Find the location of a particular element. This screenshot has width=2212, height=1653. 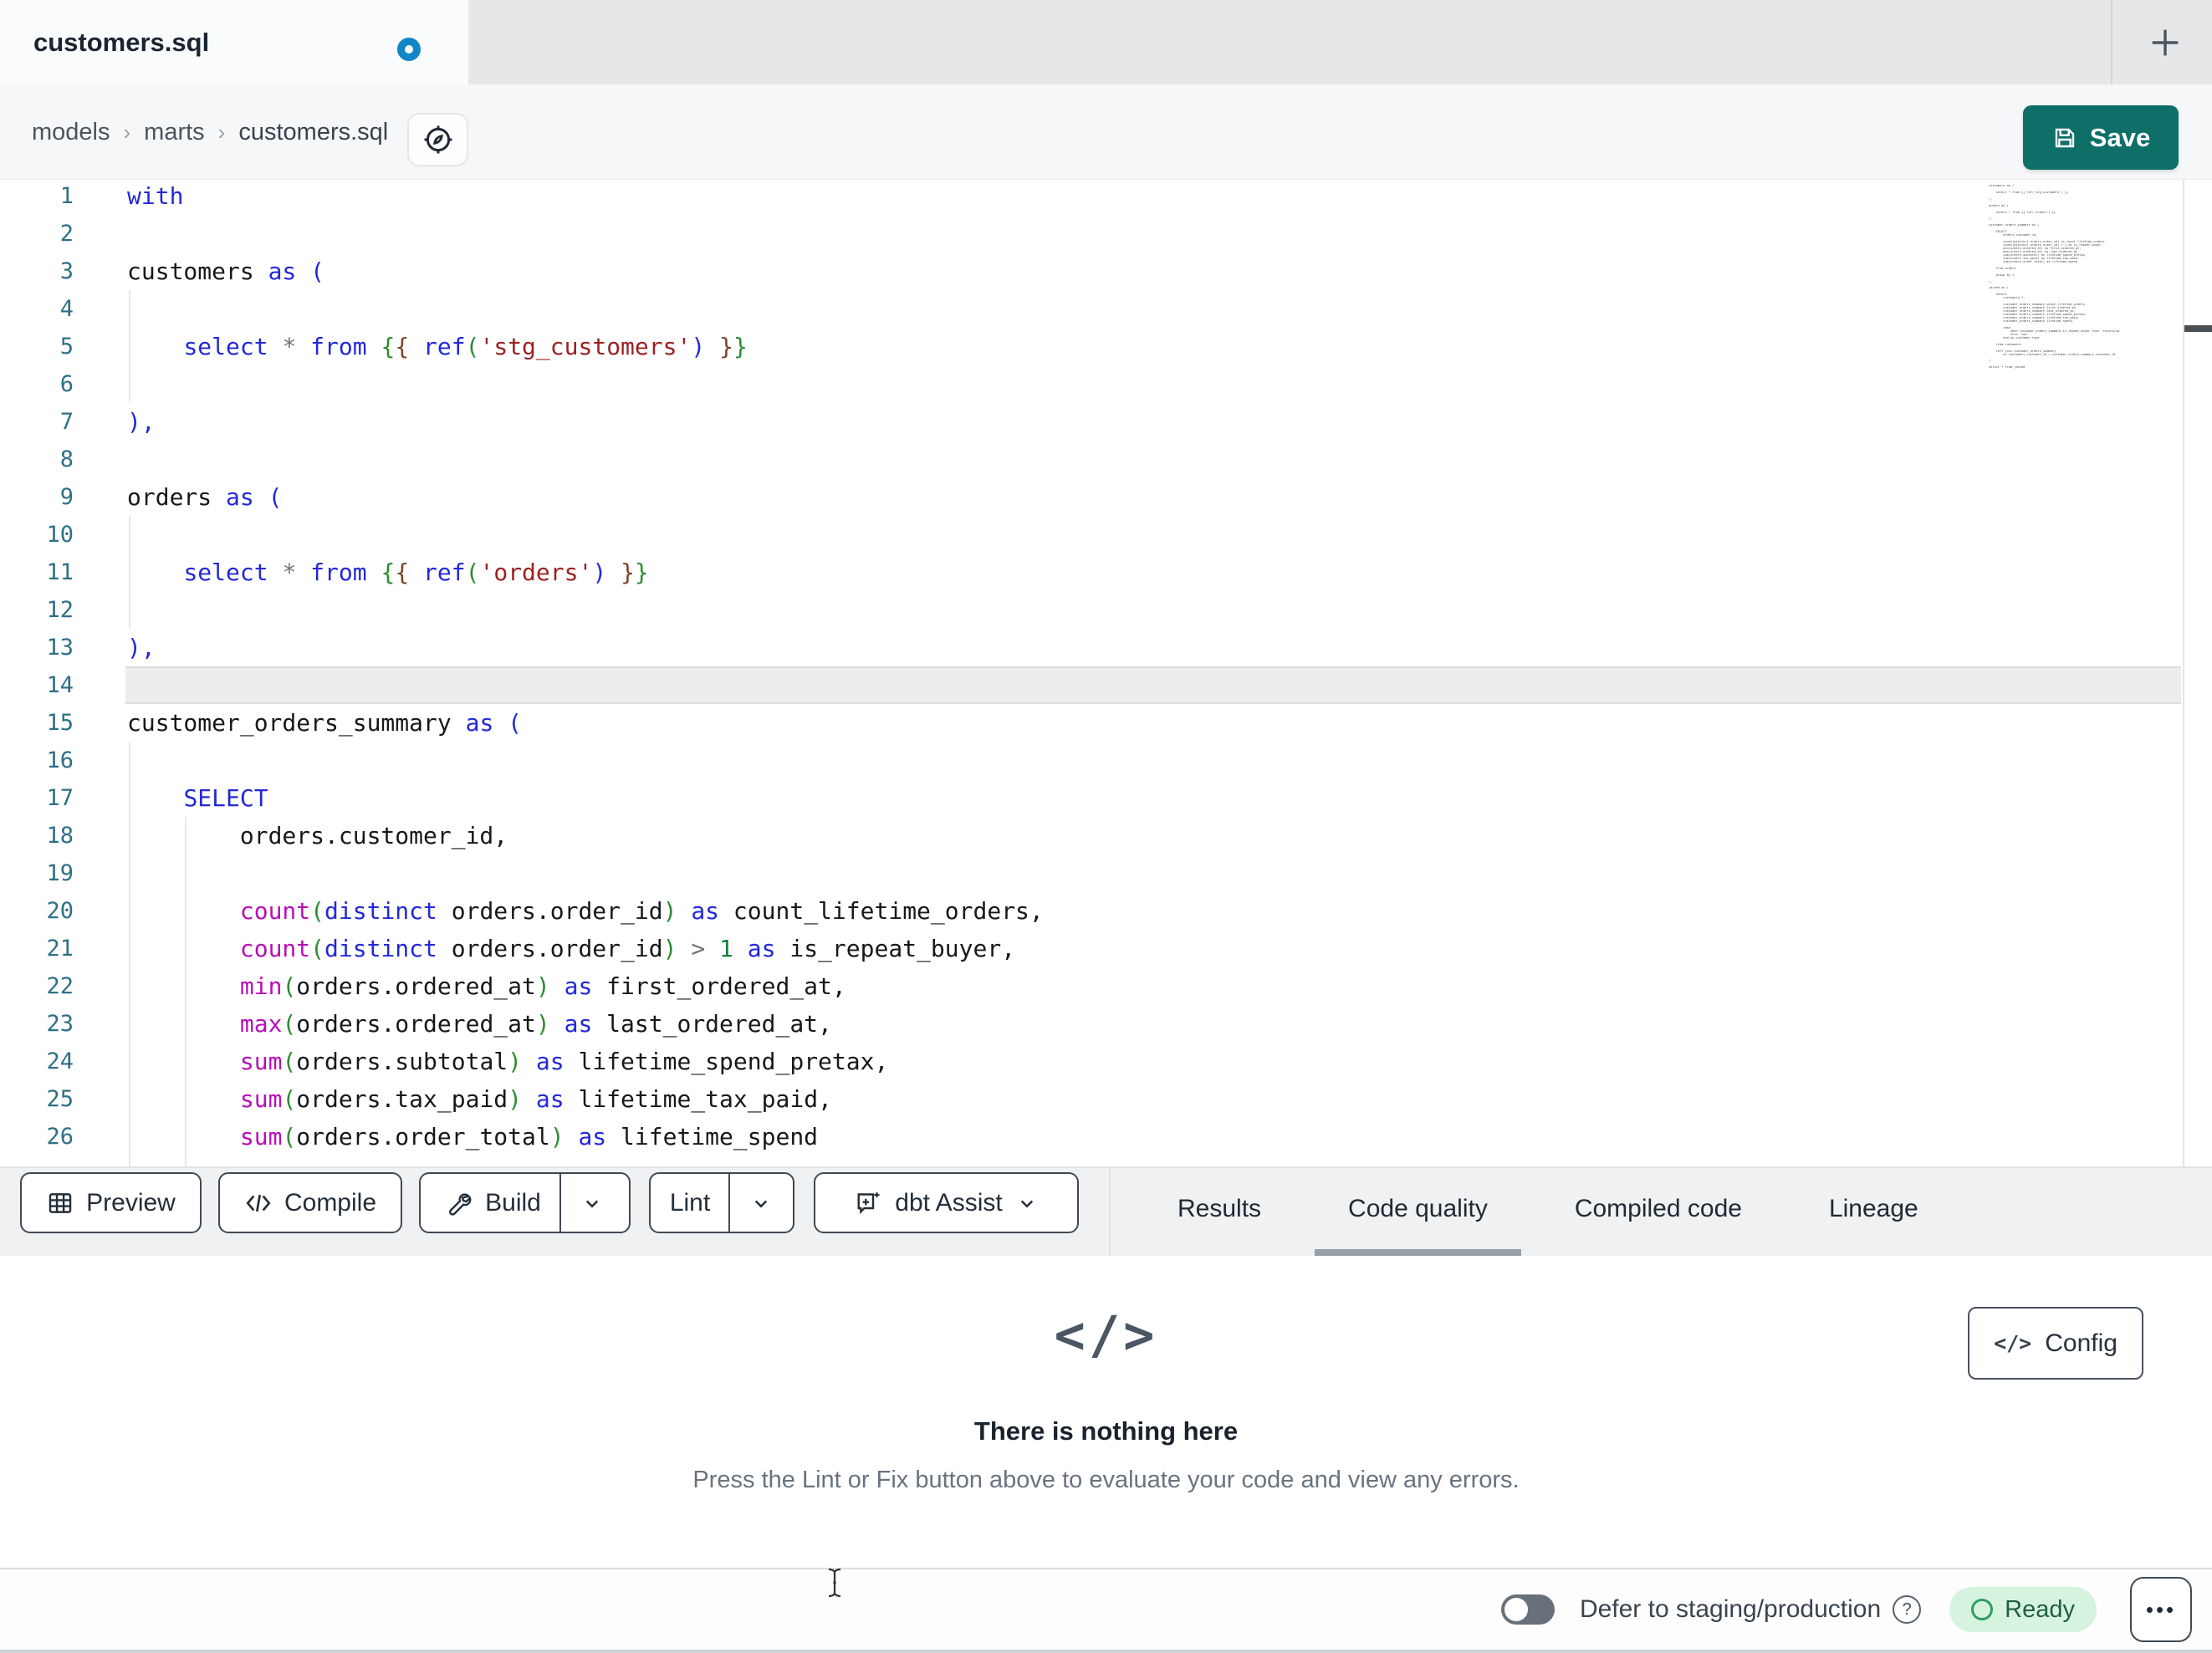

defer-toggle is located at coordinates (1528, 1609).